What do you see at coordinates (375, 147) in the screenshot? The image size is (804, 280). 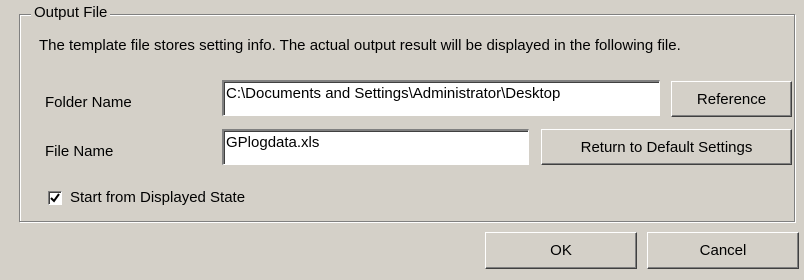 I see `file-name-input: GPlogdata.xls` at bounding box center [375, 147].